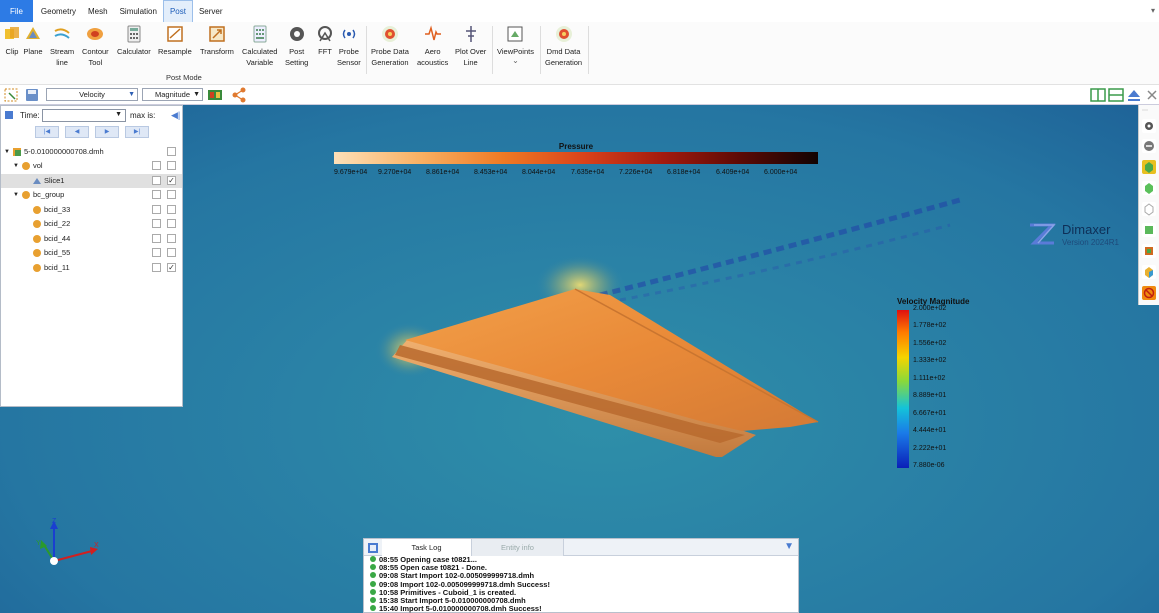 This screenshot has width=1159, height=613. What do you see at coordinates (1149, 293) in the screenshot?
I see `no-entry-icon` at bounding box center [1149, 293].